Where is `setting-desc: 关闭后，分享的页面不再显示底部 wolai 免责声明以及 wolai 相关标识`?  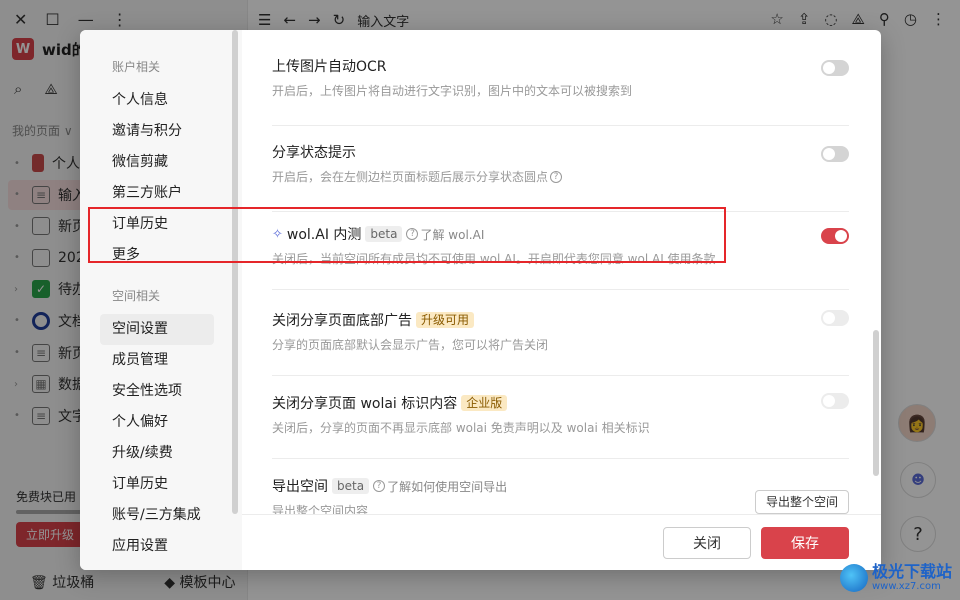 setting-desc: 关闭后，分享的页面不再显示底部 wolai 免责声明以及 wolai 相关标识 is located at coordinates (461, 428).